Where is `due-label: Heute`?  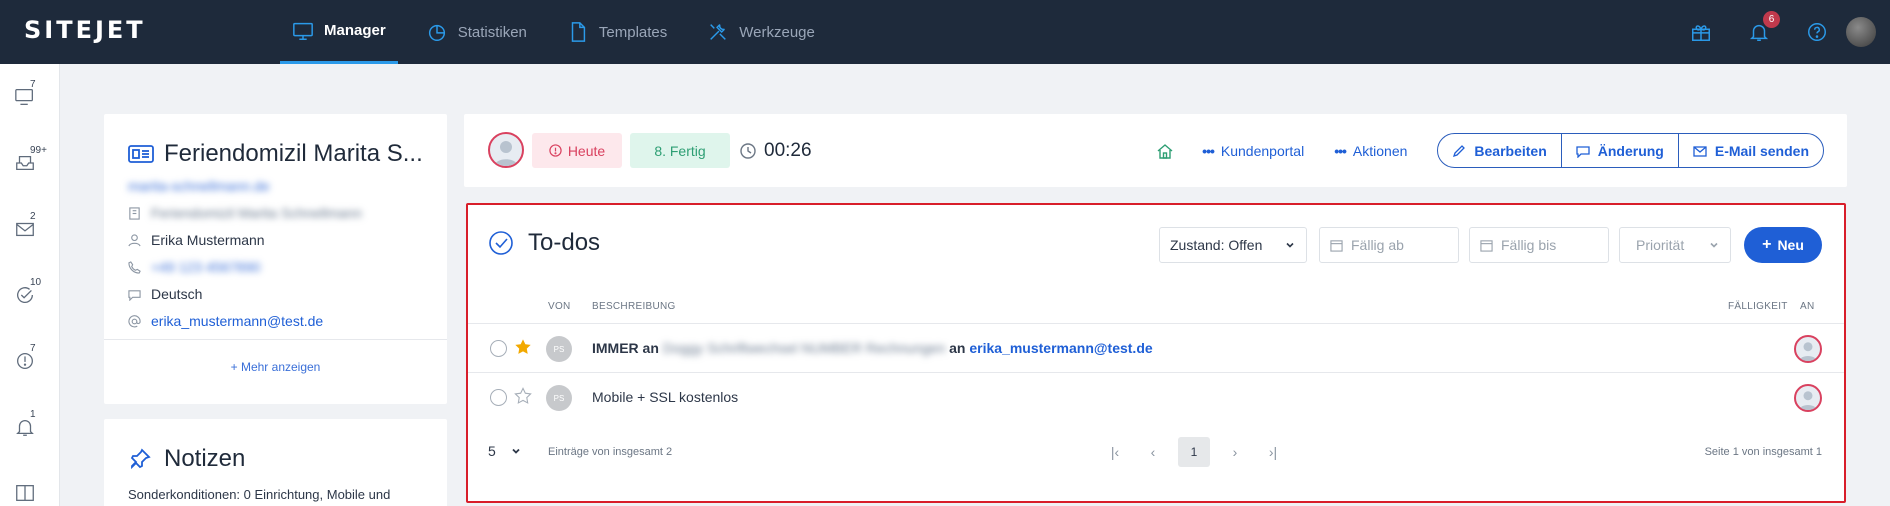
due-label: Heute is located at coordinates (586, 150).